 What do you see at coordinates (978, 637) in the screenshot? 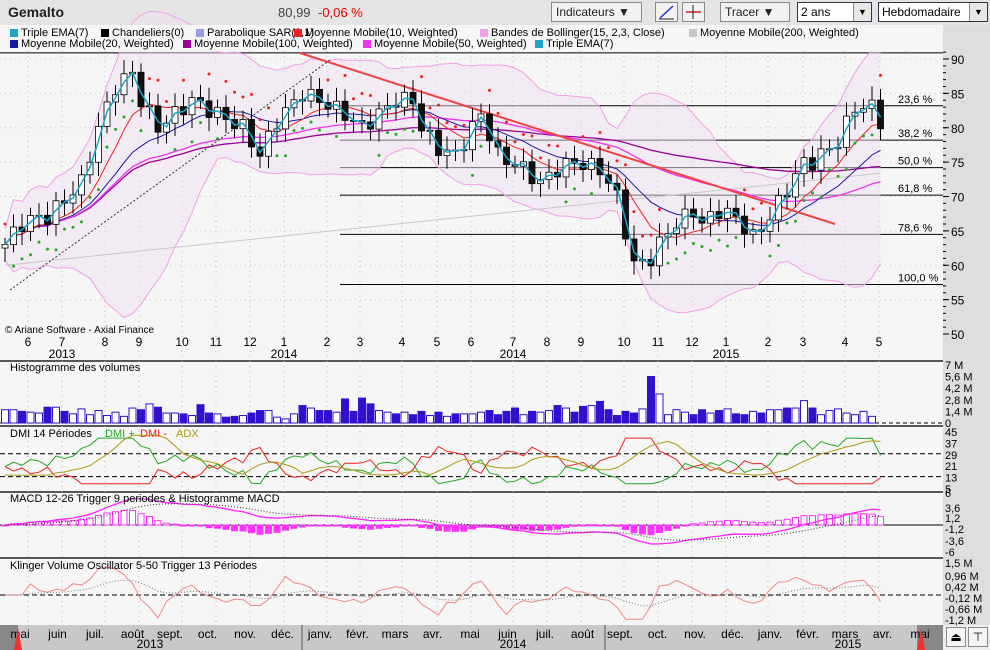
I see `scroll-down-button: ⊤` at bounding box center [978, 637].